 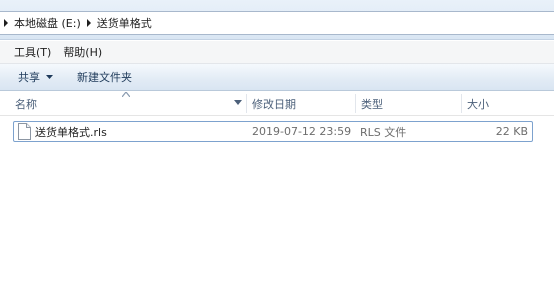 What do you see at coordinates (89, 23) in the screenshot?
I see `breadcrumb-separator-icon` at bounding box center [89, 23].